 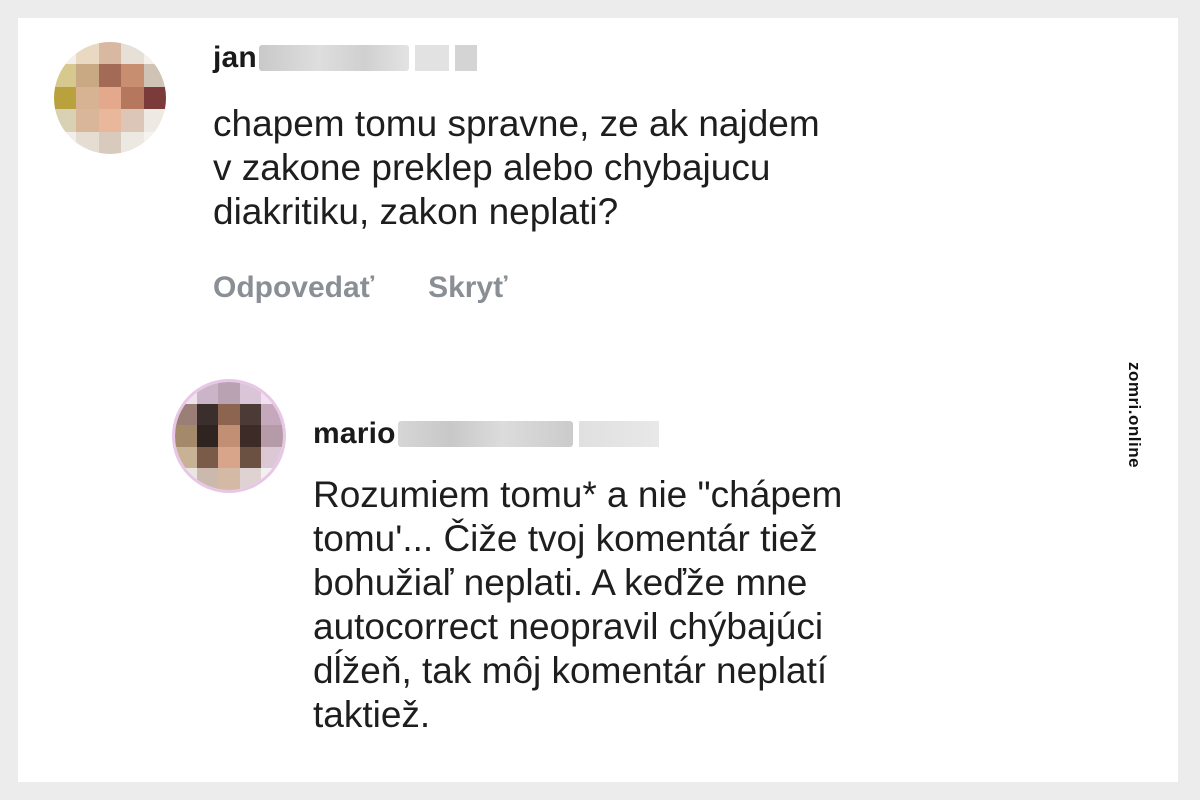 I want to click on comment-actions: Odpovedať Skryť, so click(x=360, y=288).